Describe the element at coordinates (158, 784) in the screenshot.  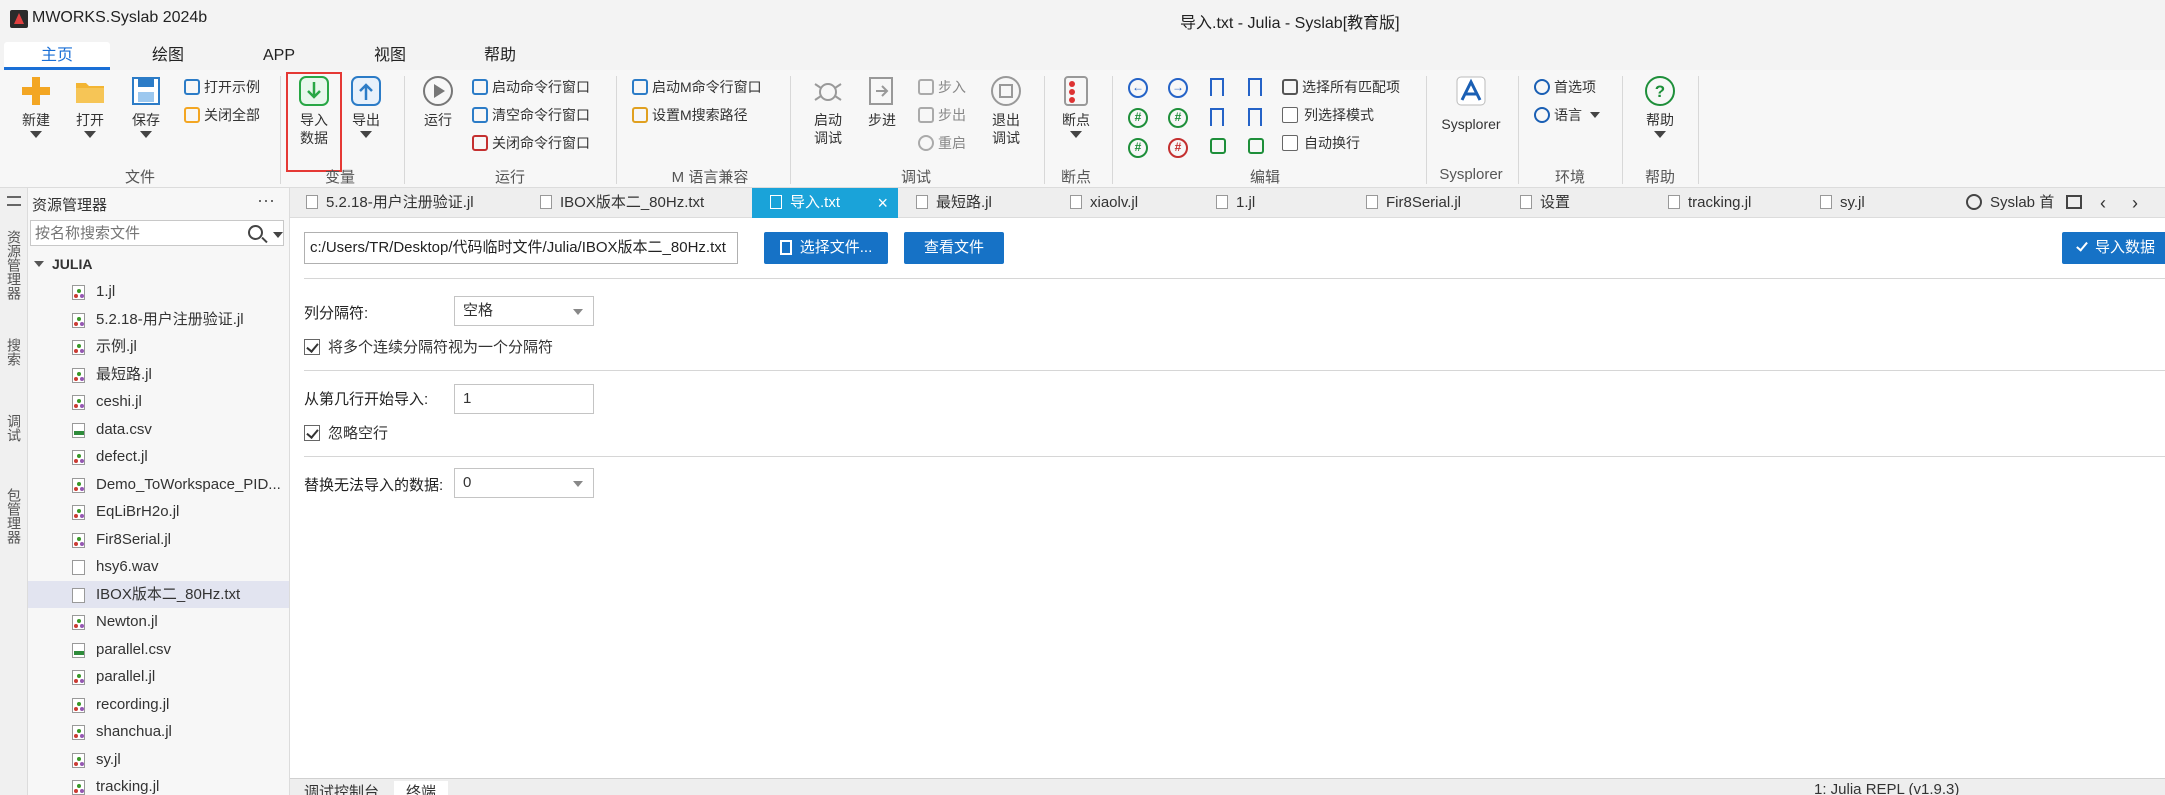
I see `file-item: tracking.jl` at that location.